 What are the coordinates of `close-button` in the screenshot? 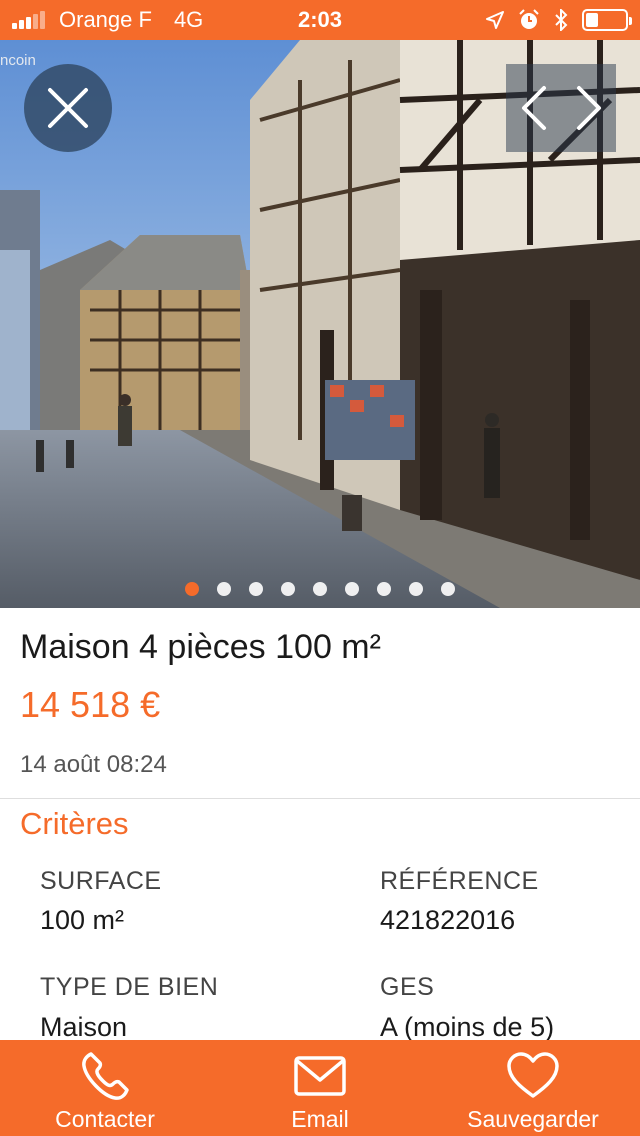 It's located at (68, 108).